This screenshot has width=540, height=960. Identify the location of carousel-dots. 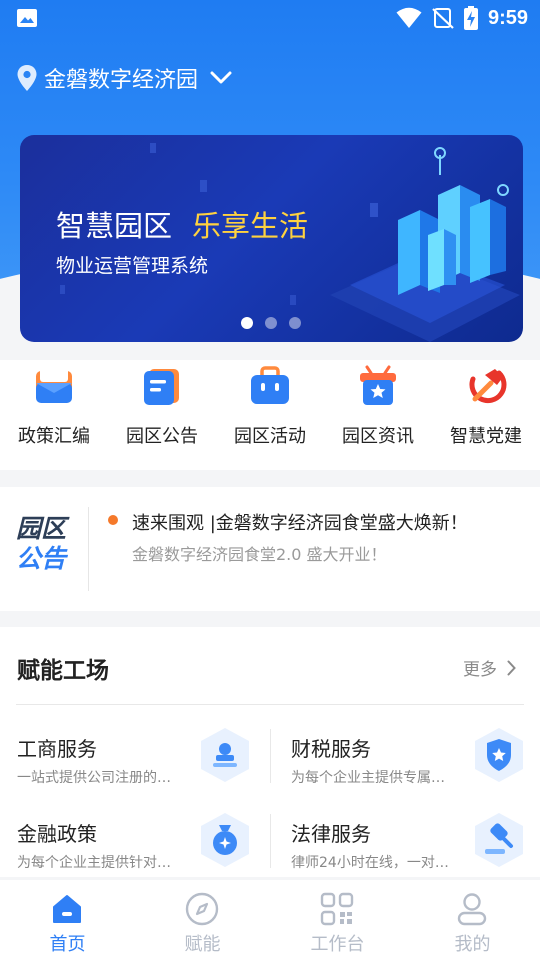
(271, 323).